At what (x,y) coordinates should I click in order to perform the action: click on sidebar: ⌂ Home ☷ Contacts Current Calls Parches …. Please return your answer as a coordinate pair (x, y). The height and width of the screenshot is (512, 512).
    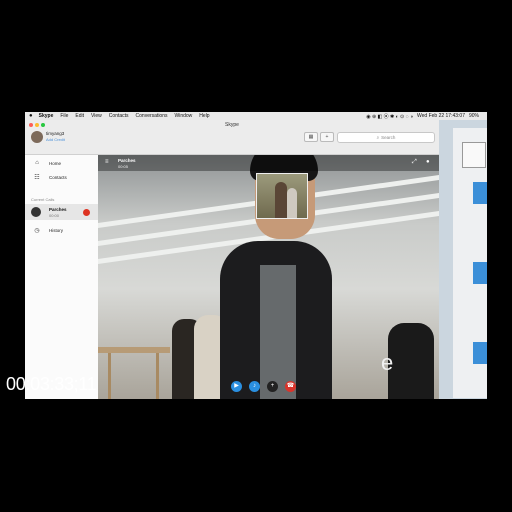
    Looking at the image, I should click on (62, 277).